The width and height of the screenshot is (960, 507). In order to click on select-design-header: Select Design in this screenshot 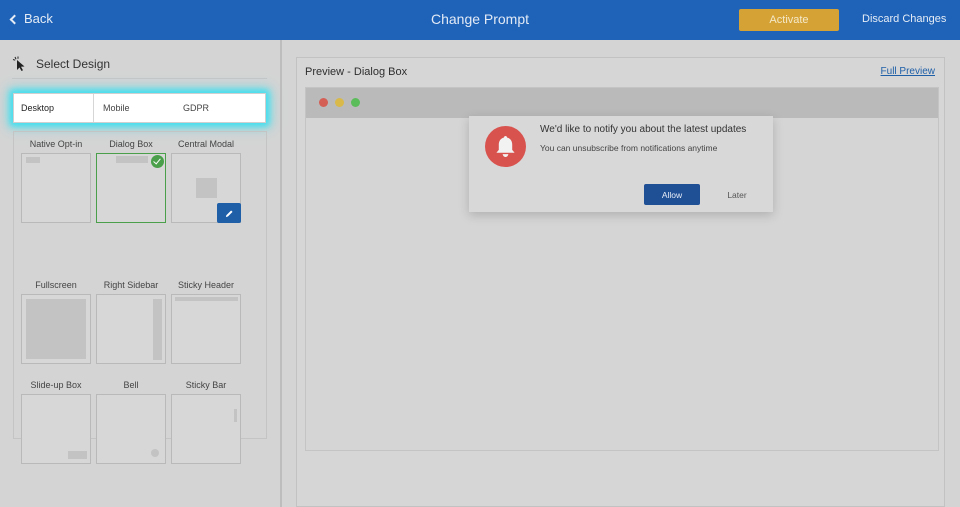, I will do `click(61, 64)`.